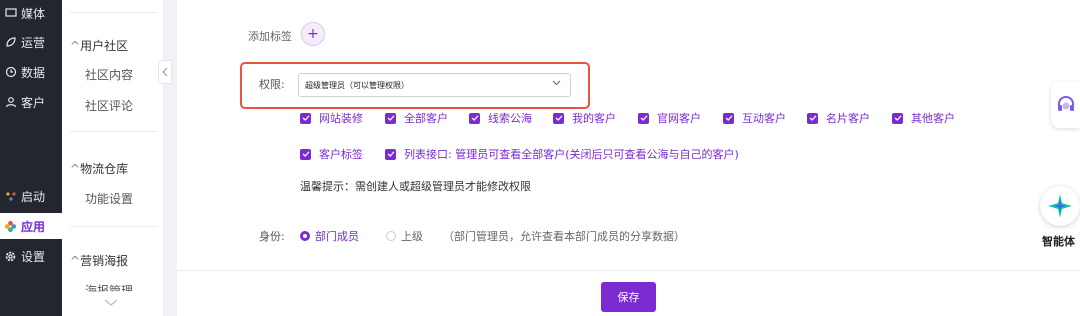 This screenshot has height=316, width=1080. Describe the element at coordinates (109, 105) in the screenshot. I see `menu-item-community-comments: 社区评论` at that location.